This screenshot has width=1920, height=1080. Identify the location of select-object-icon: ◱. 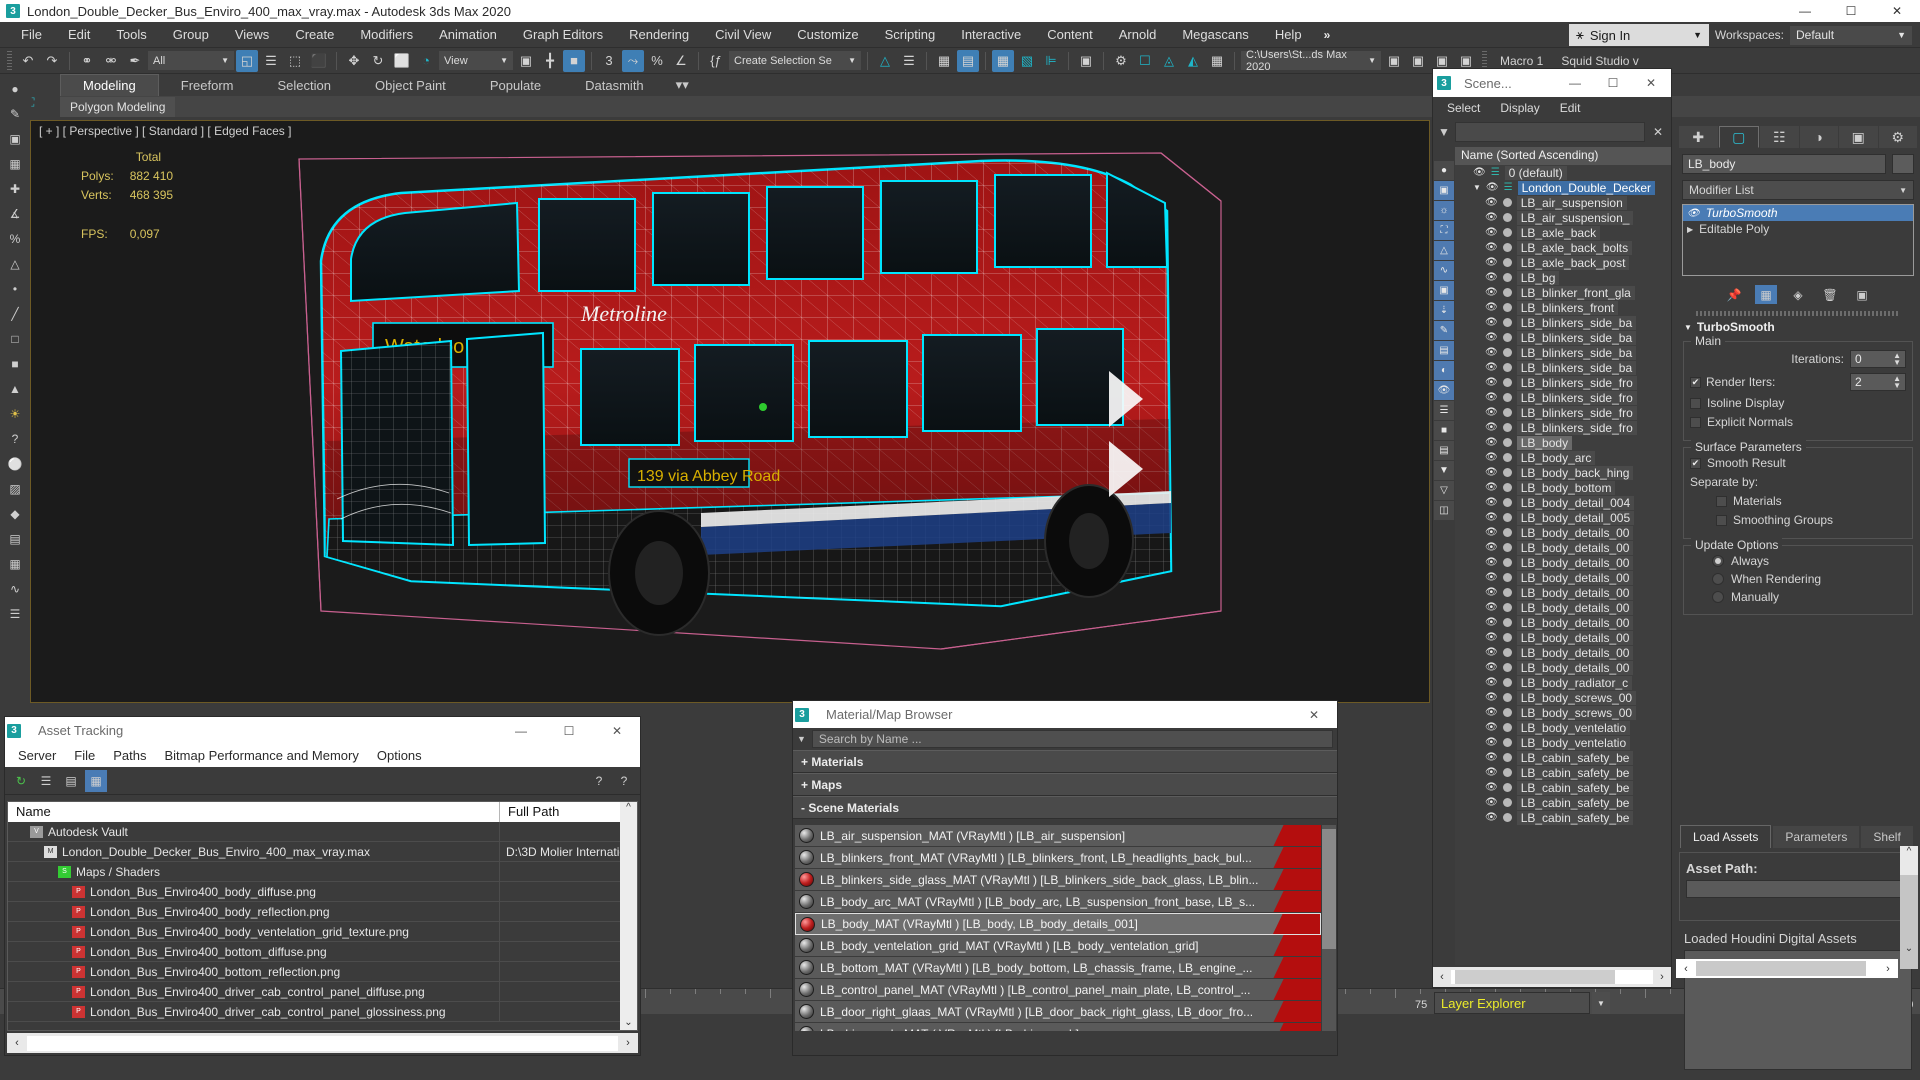
(247, 60).